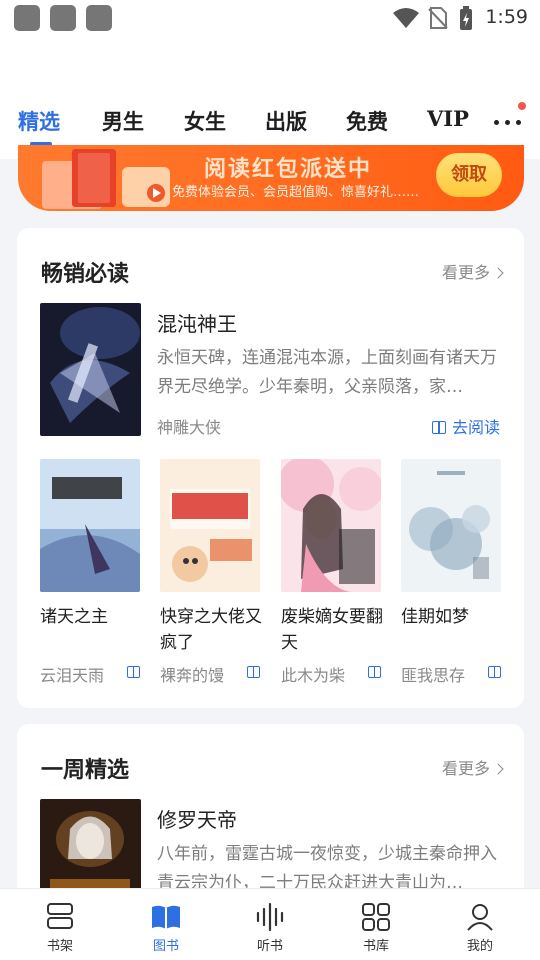 This screenshot has width=540, height=960. I want to click on nav-label: 图书, so click(165, 946).